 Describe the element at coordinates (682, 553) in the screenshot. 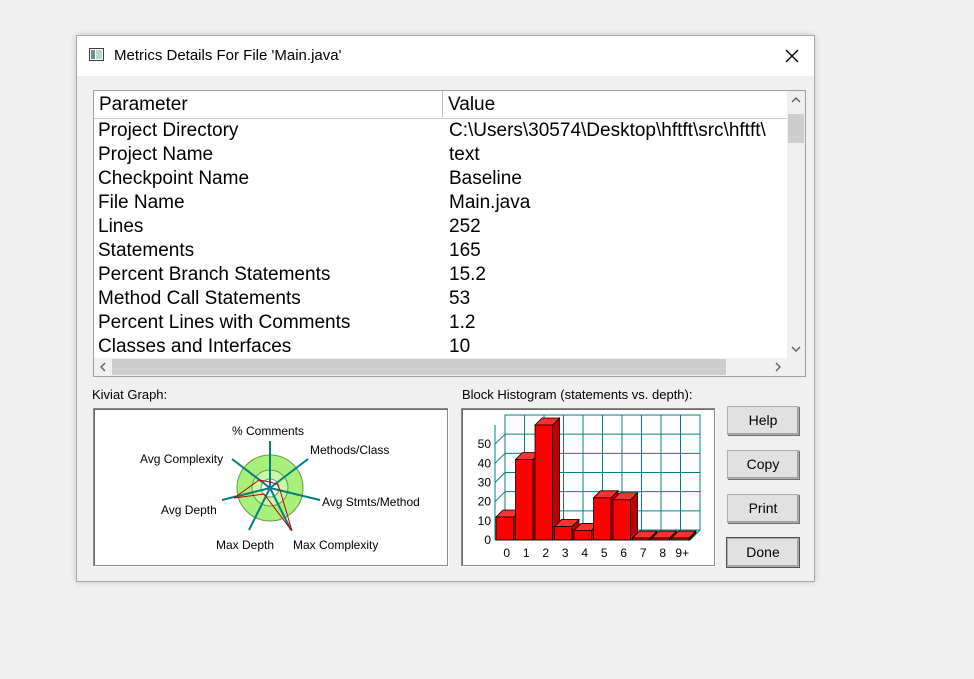

I see `x-tick-label: 9+` at that location.